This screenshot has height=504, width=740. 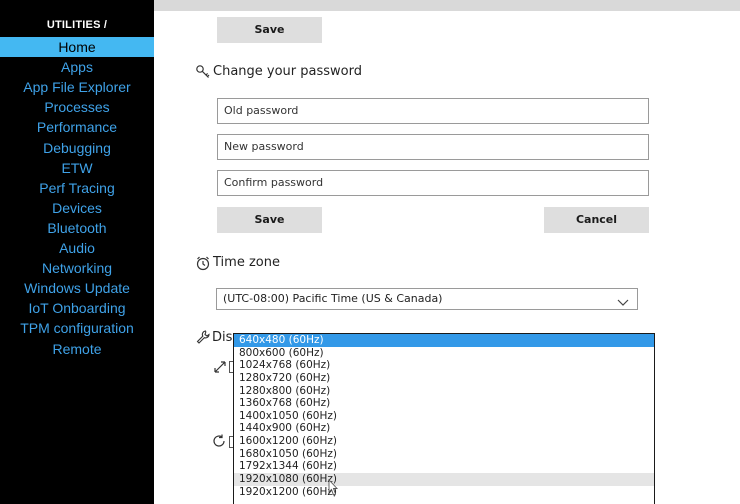 I want to click on resolution-option: 1600x1200 (60Hz), so click(x=444, y=441).